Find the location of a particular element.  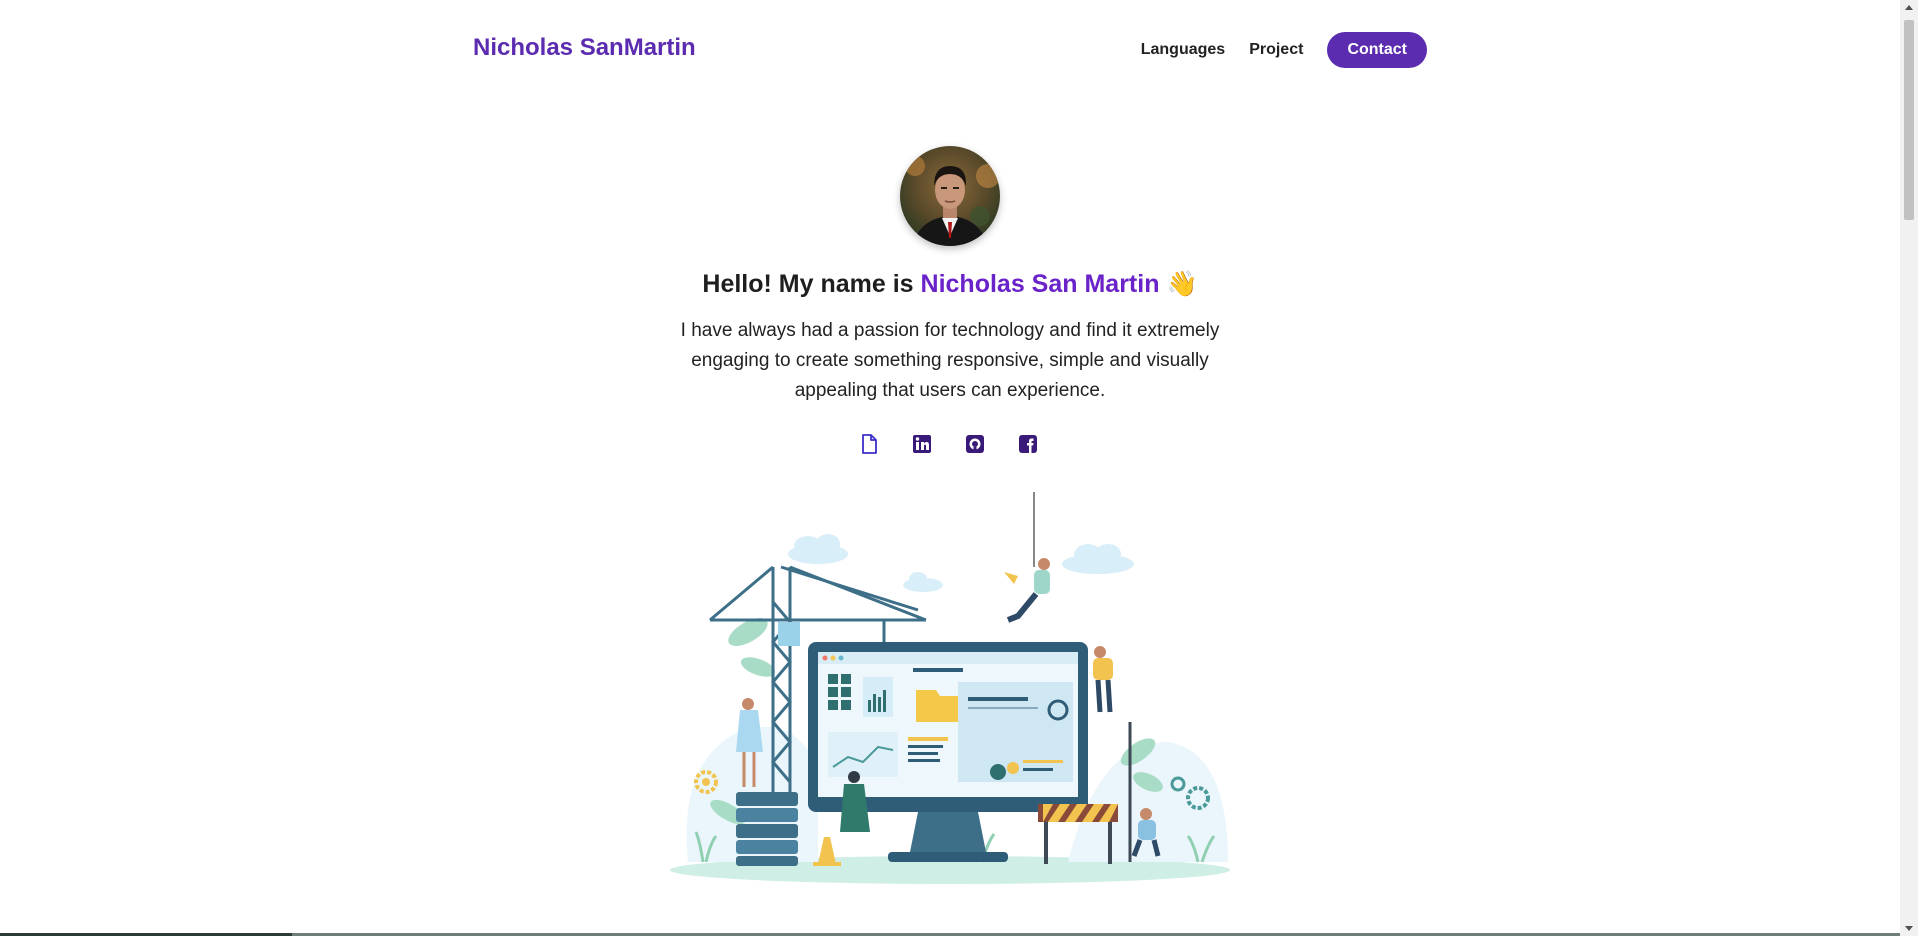

website-construction-illustration is located at coordinates (950, 688).